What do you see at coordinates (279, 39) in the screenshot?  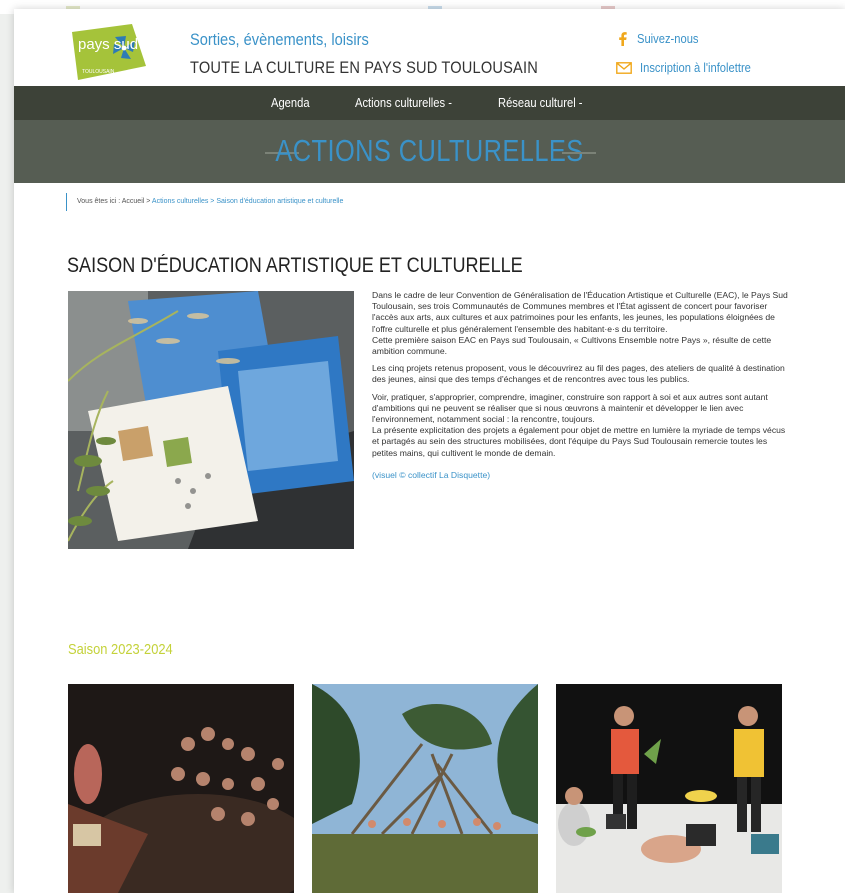 I see `site-tagline: Sorties, évènements, loisirs` at bounding box center [279, 39].